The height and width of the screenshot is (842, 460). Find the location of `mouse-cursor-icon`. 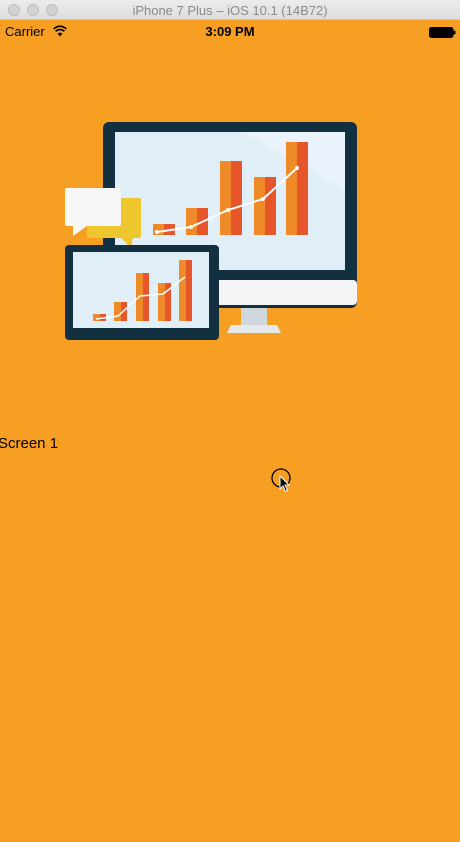

mouse-cursor-icon is located at coordinates (281, 480).